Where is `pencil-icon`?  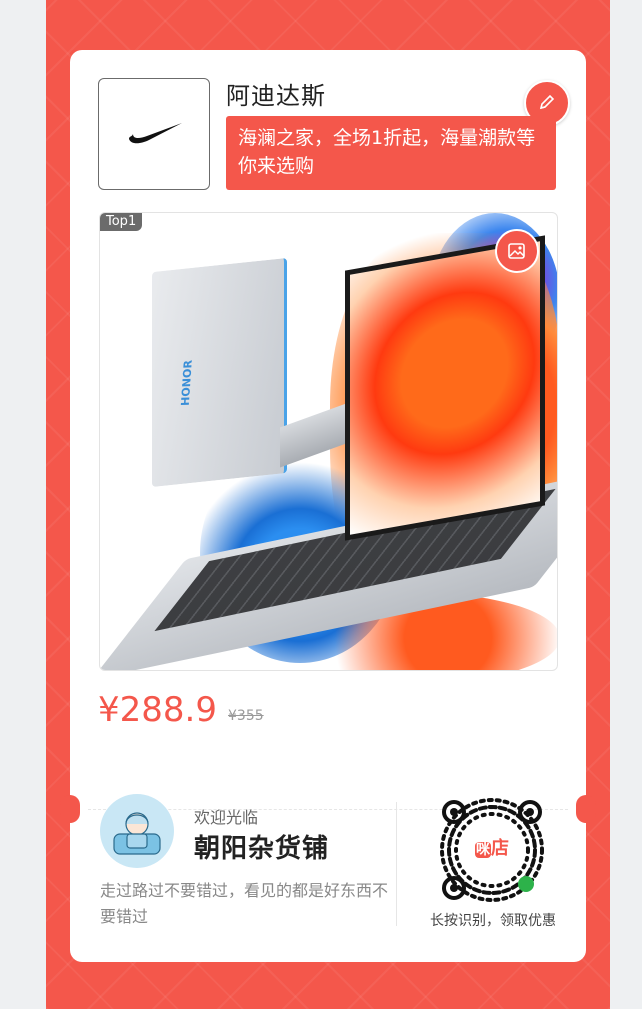
pencil-icon is located at coordinates (547, 102).